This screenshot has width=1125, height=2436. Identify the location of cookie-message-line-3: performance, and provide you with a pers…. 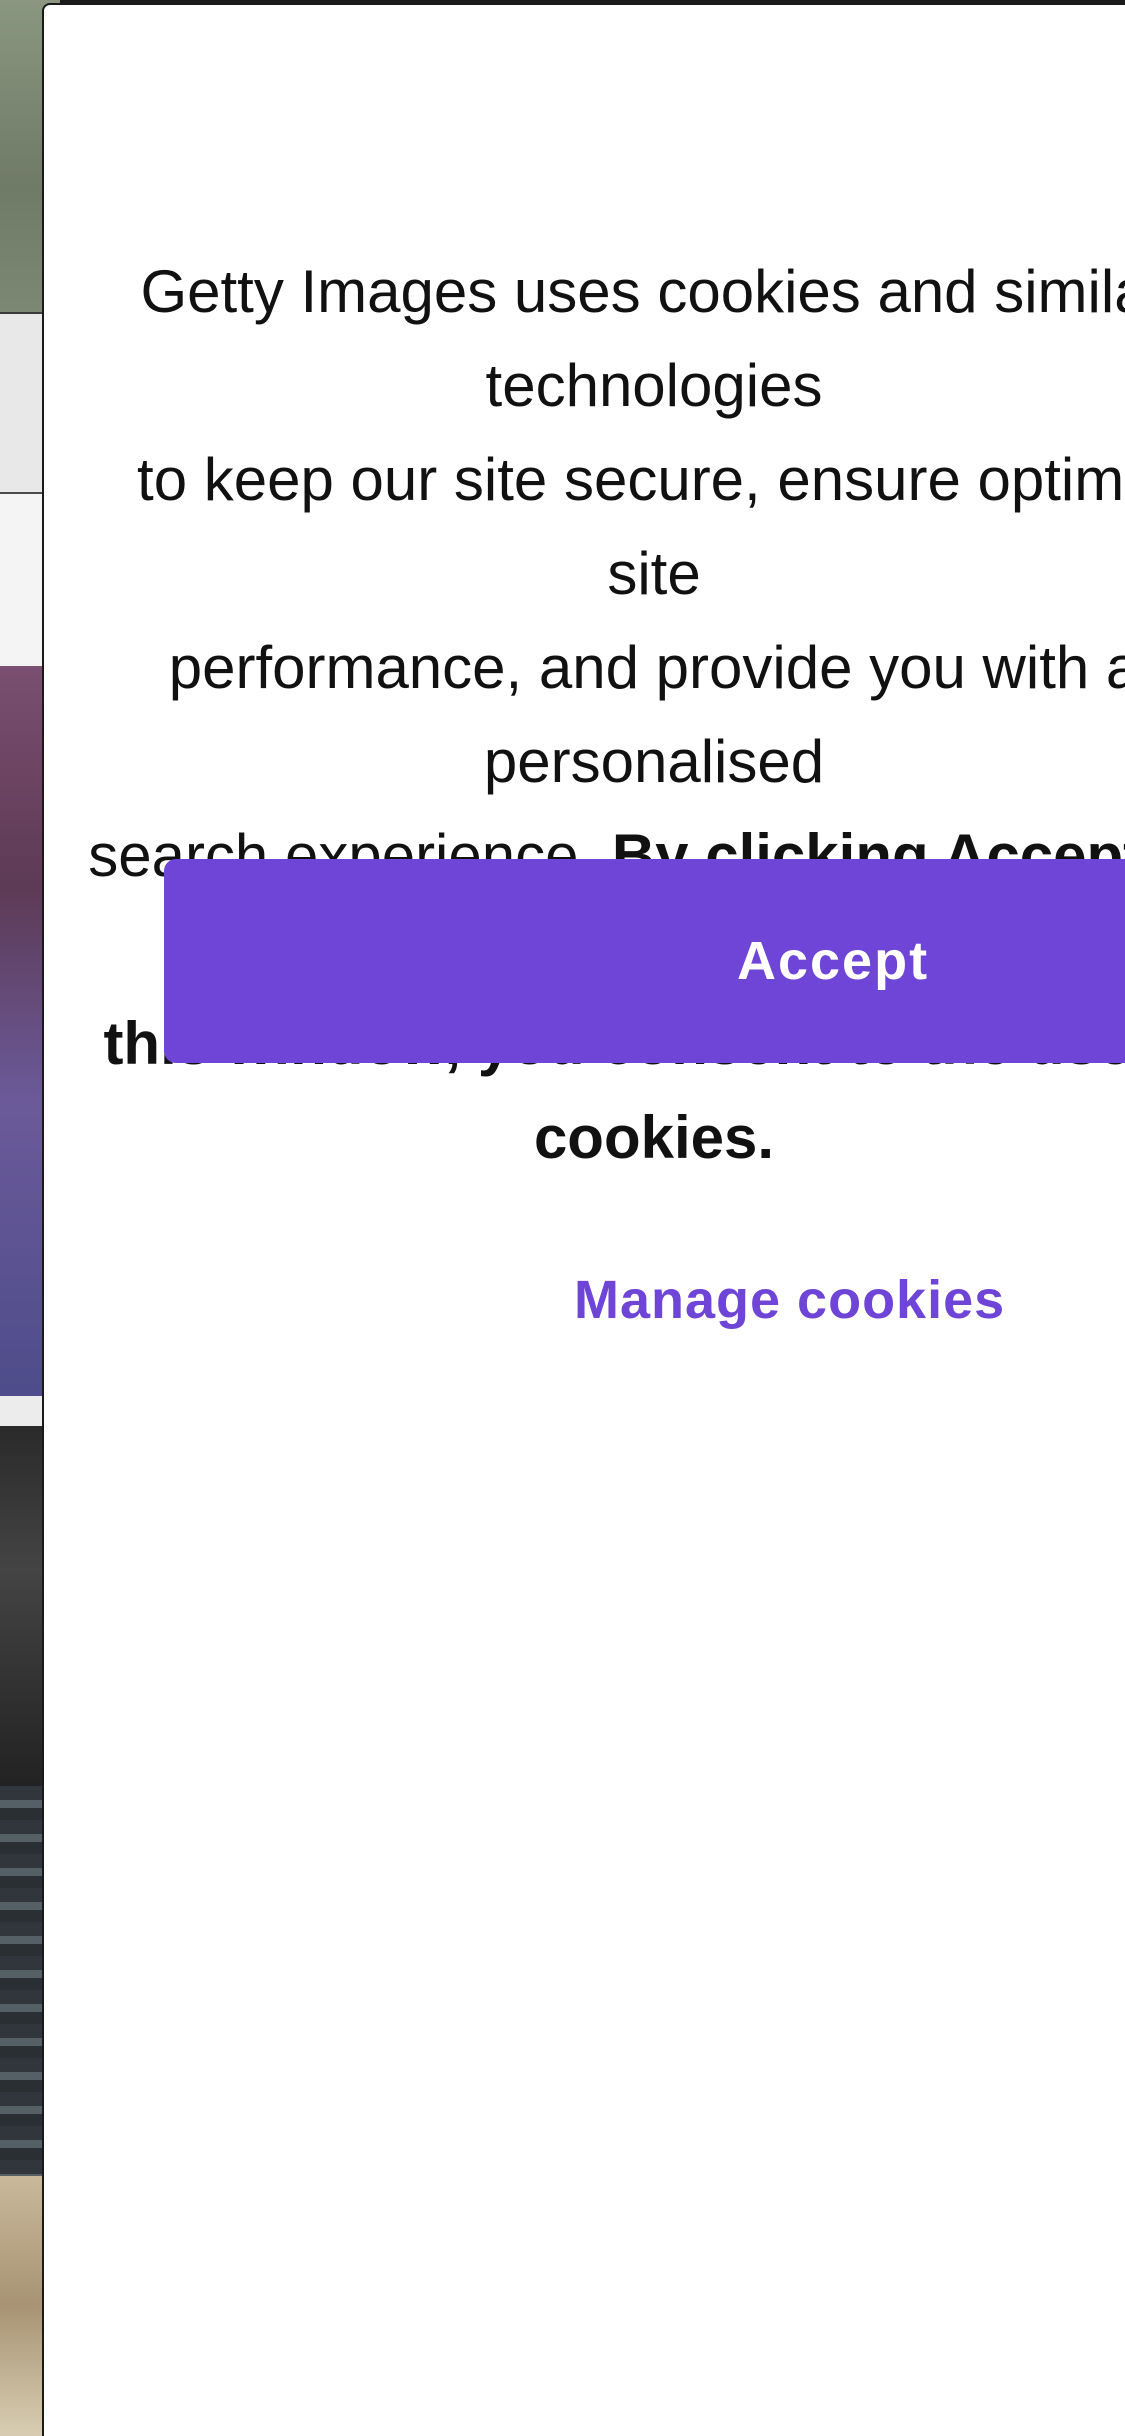
(646, 714).